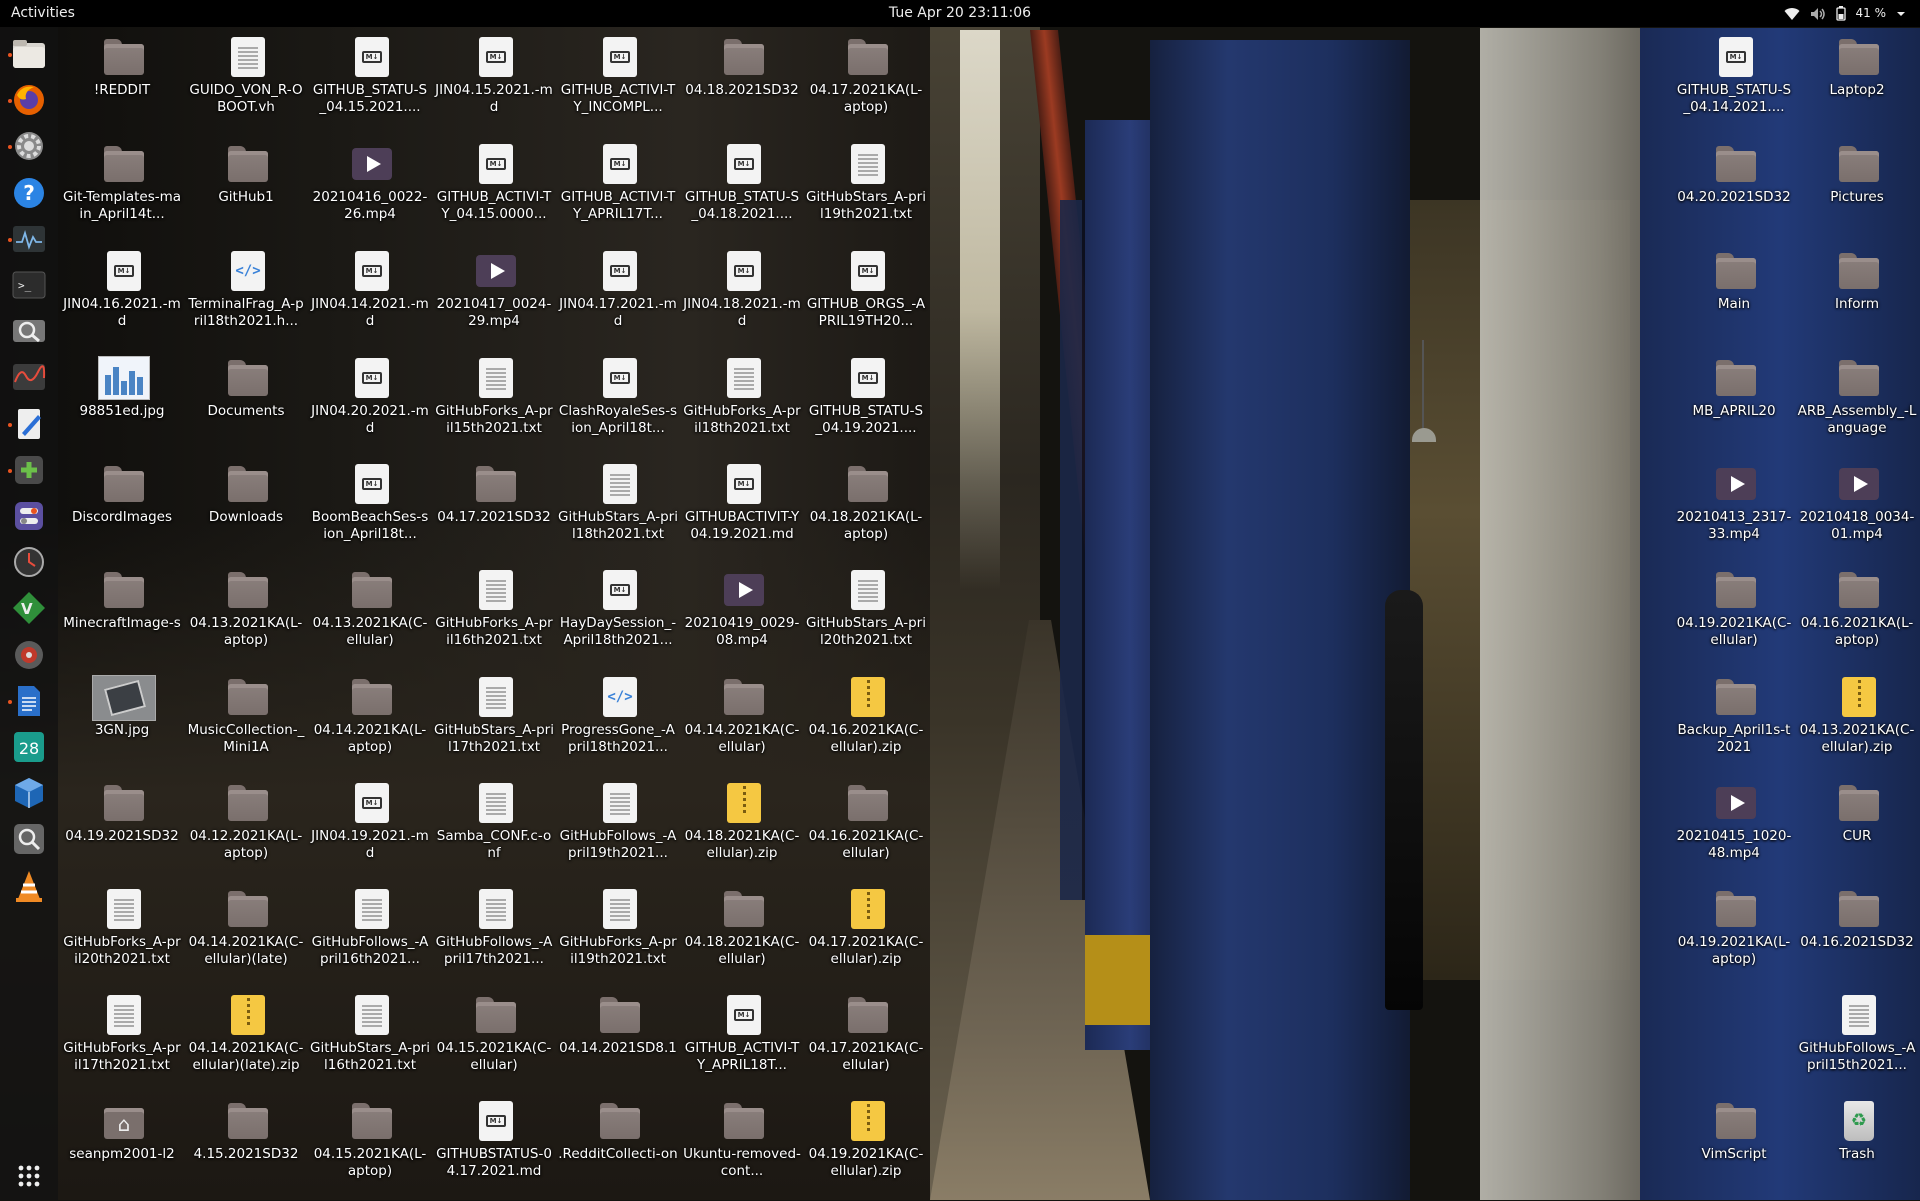 The width and height of the screenshot is (1920, 1201). I want to click on desktop-icon: GitHubStars_A-pril16th2021.txt, so click(370, 1040).